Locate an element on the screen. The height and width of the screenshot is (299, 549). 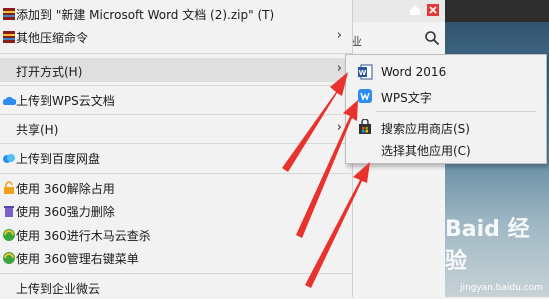
annotation-arrows is located at coordinates (326, 180).